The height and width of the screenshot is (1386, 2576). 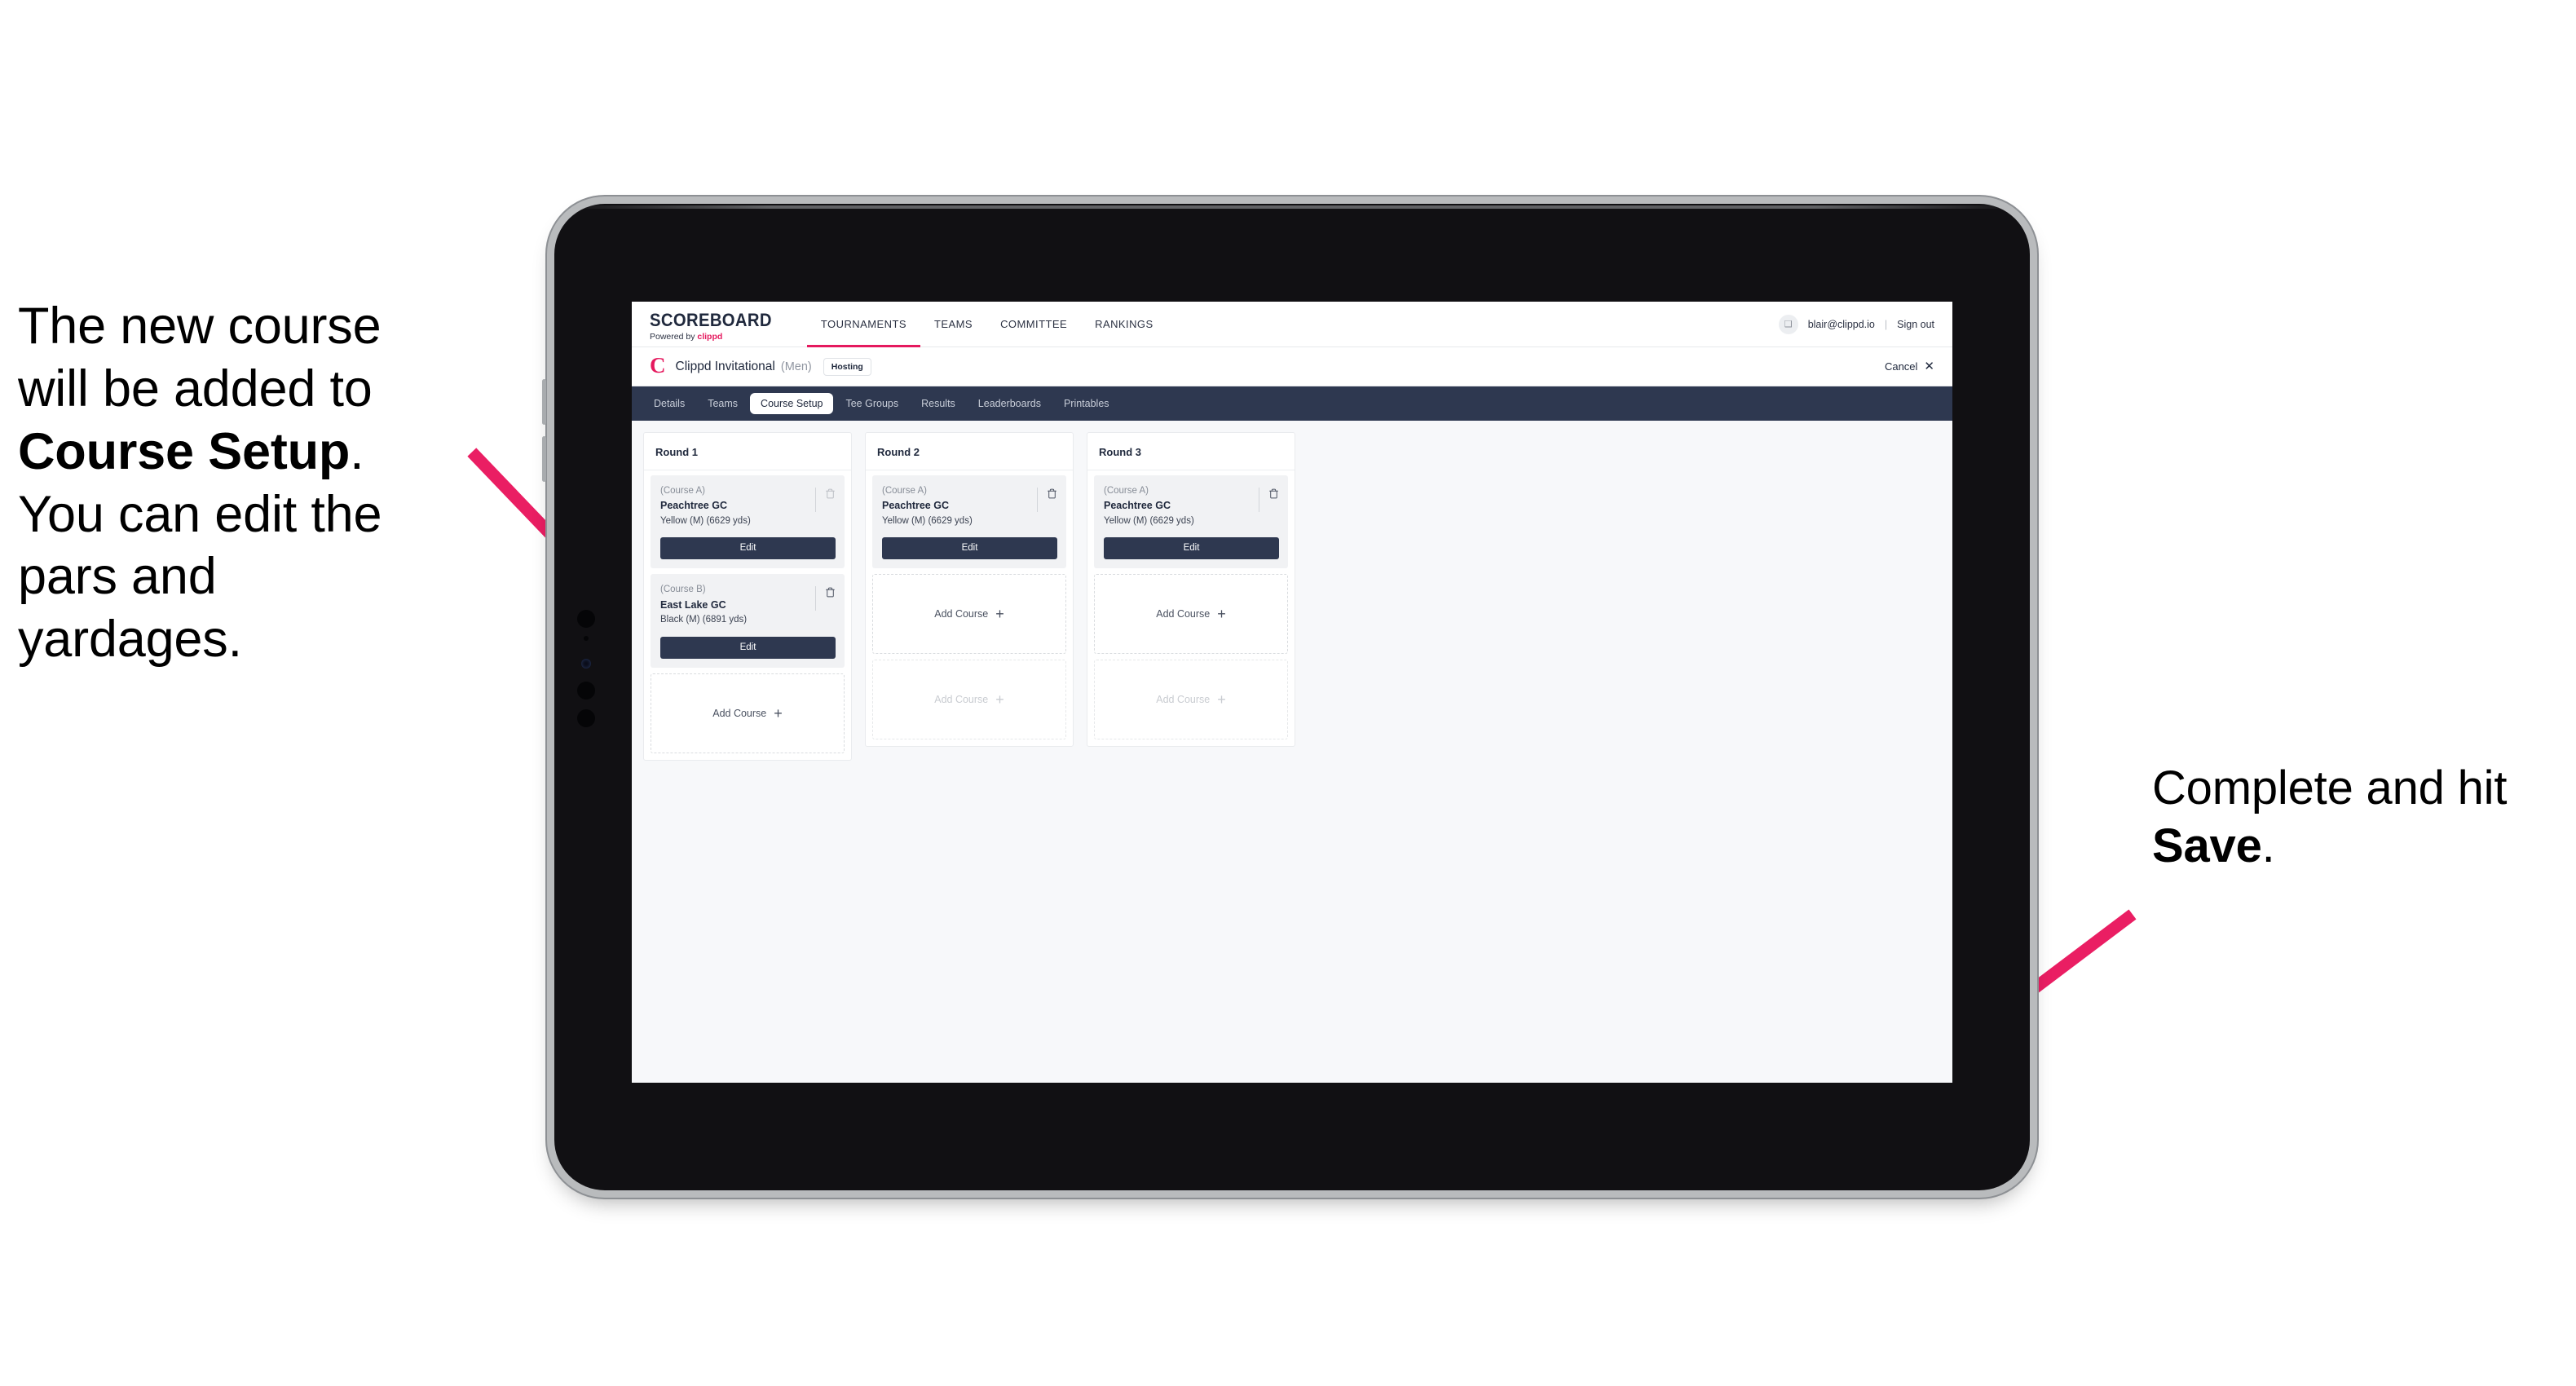 What do you see at coordinates (725, 366) in the screenshot?
I see `tournament-name: Clippd Invitational` at bounding box center [725, 366].